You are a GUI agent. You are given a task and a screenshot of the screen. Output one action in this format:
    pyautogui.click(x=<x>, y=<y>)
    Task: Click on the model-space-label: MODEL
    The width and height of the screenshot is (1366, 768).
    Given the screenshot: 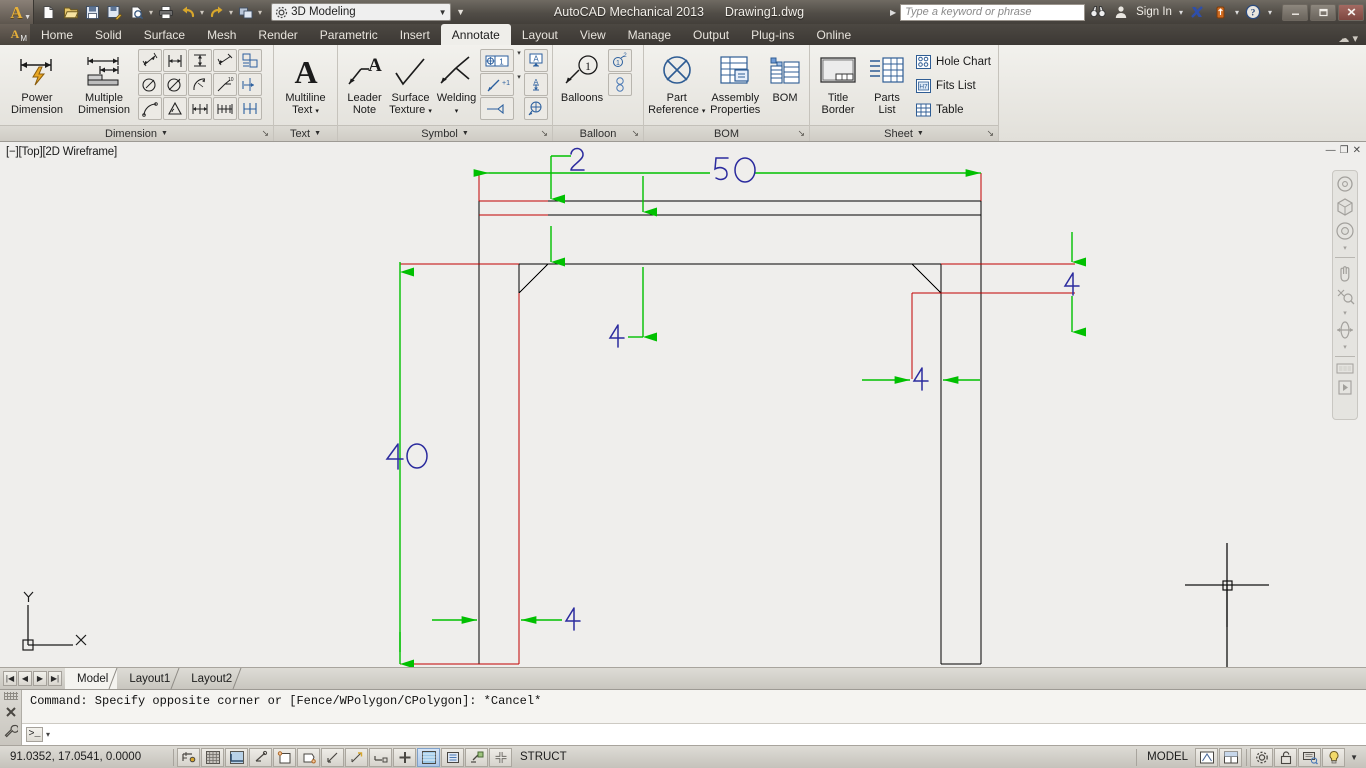 What is the action you would take?
    pyautogui.click(x=1167, y=757)
    